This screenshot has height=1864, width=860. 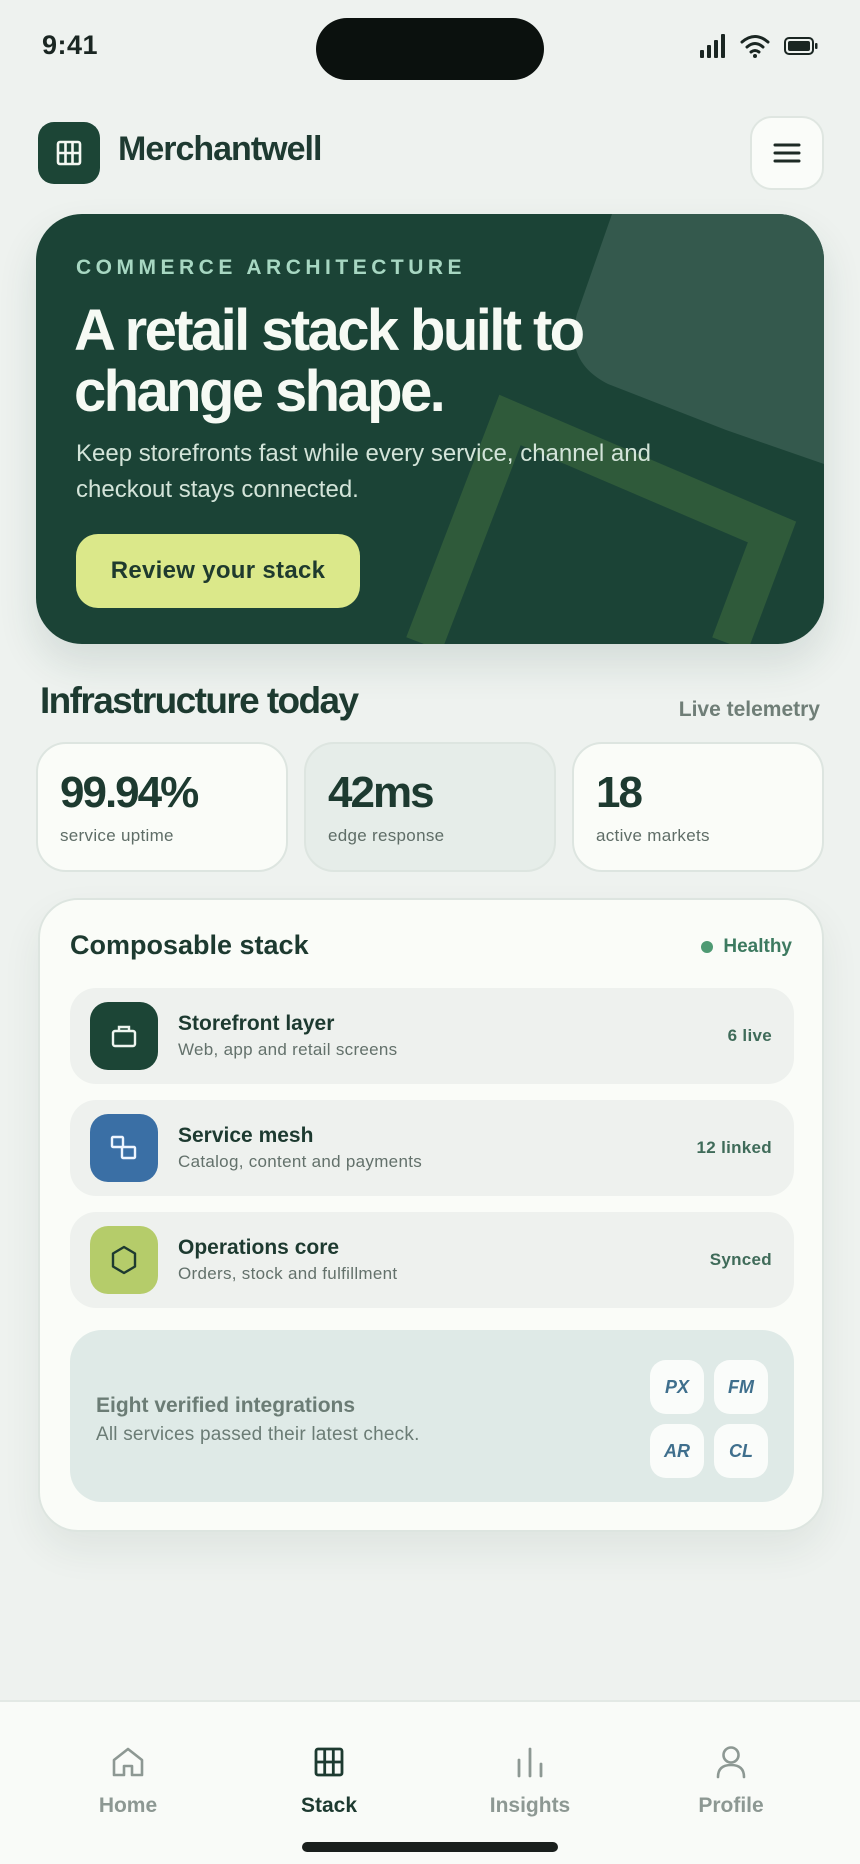 I want to click on integrations-title: Eight verified integrations, so click(x=226, y=1405).